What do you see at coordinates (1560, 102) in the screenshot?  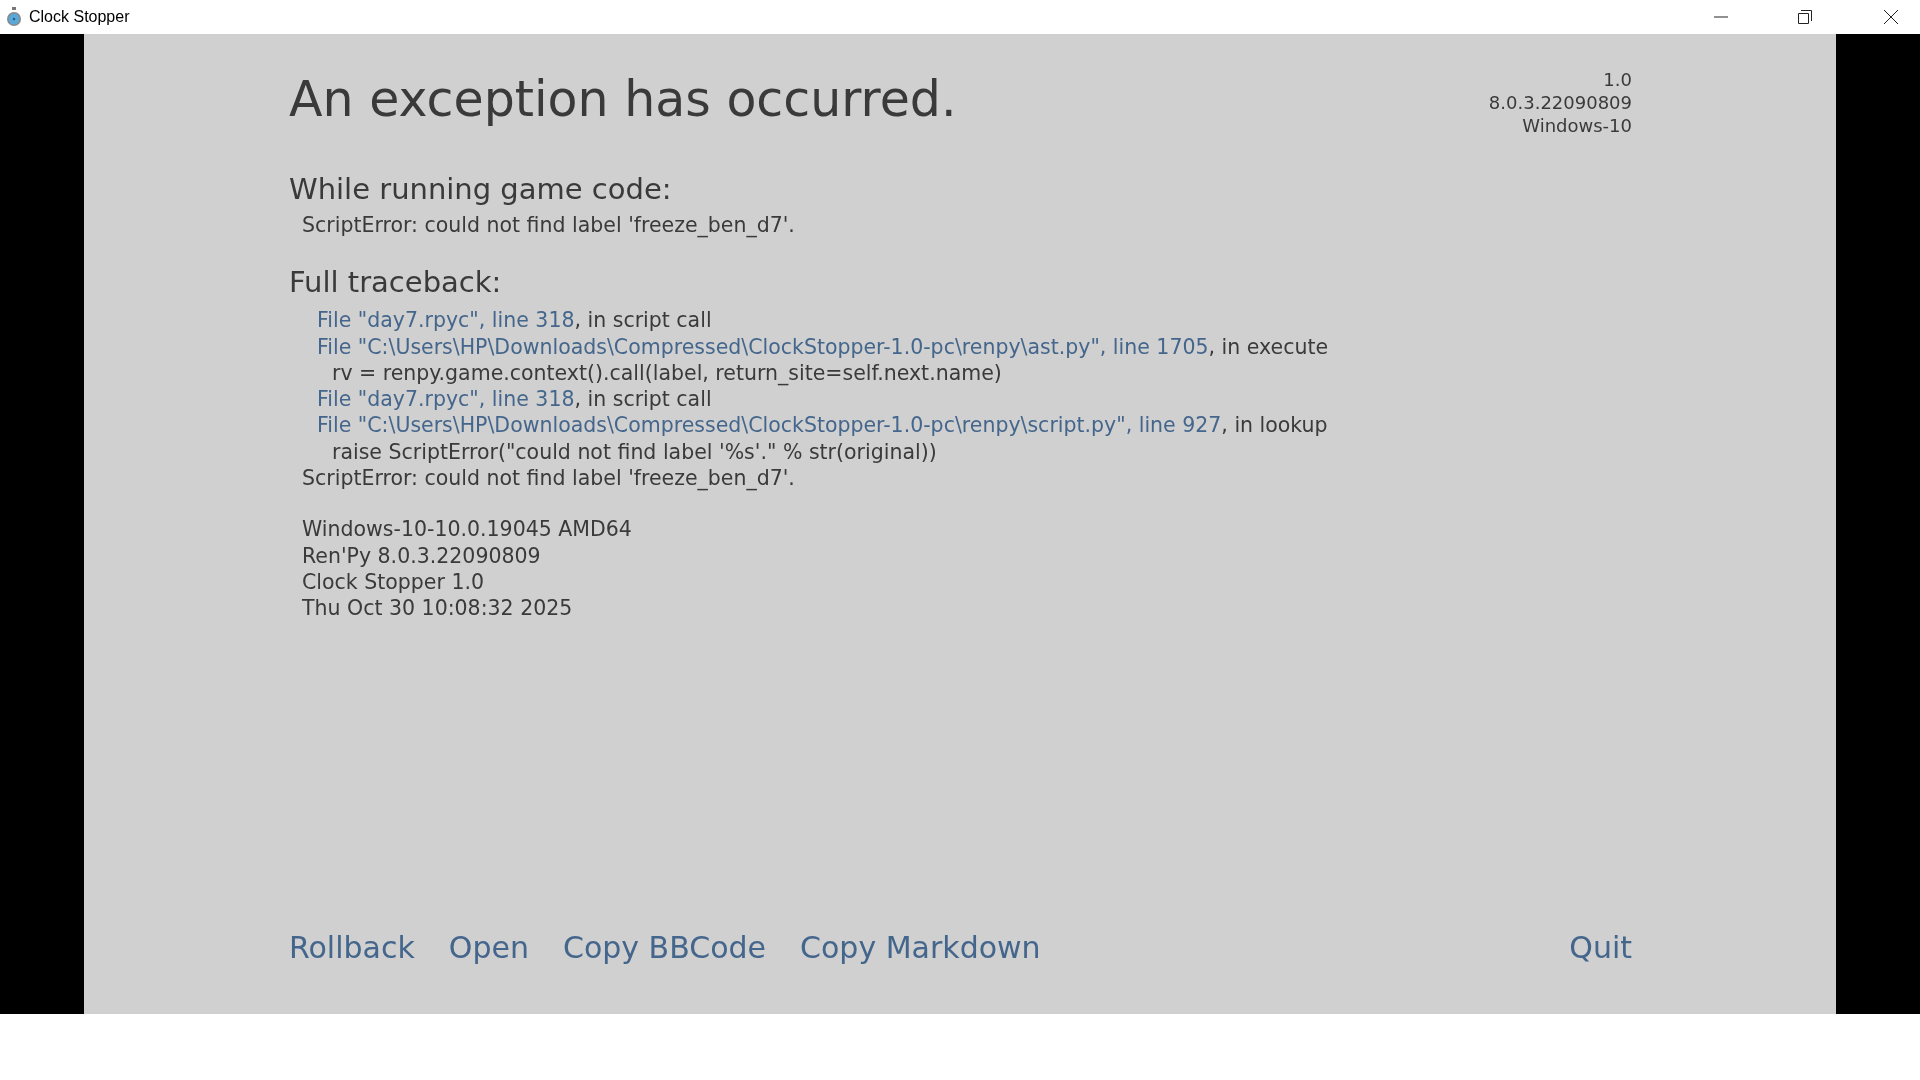 I see `version-text: 8.0.3.22090809` at bounding box center [1560, 102].